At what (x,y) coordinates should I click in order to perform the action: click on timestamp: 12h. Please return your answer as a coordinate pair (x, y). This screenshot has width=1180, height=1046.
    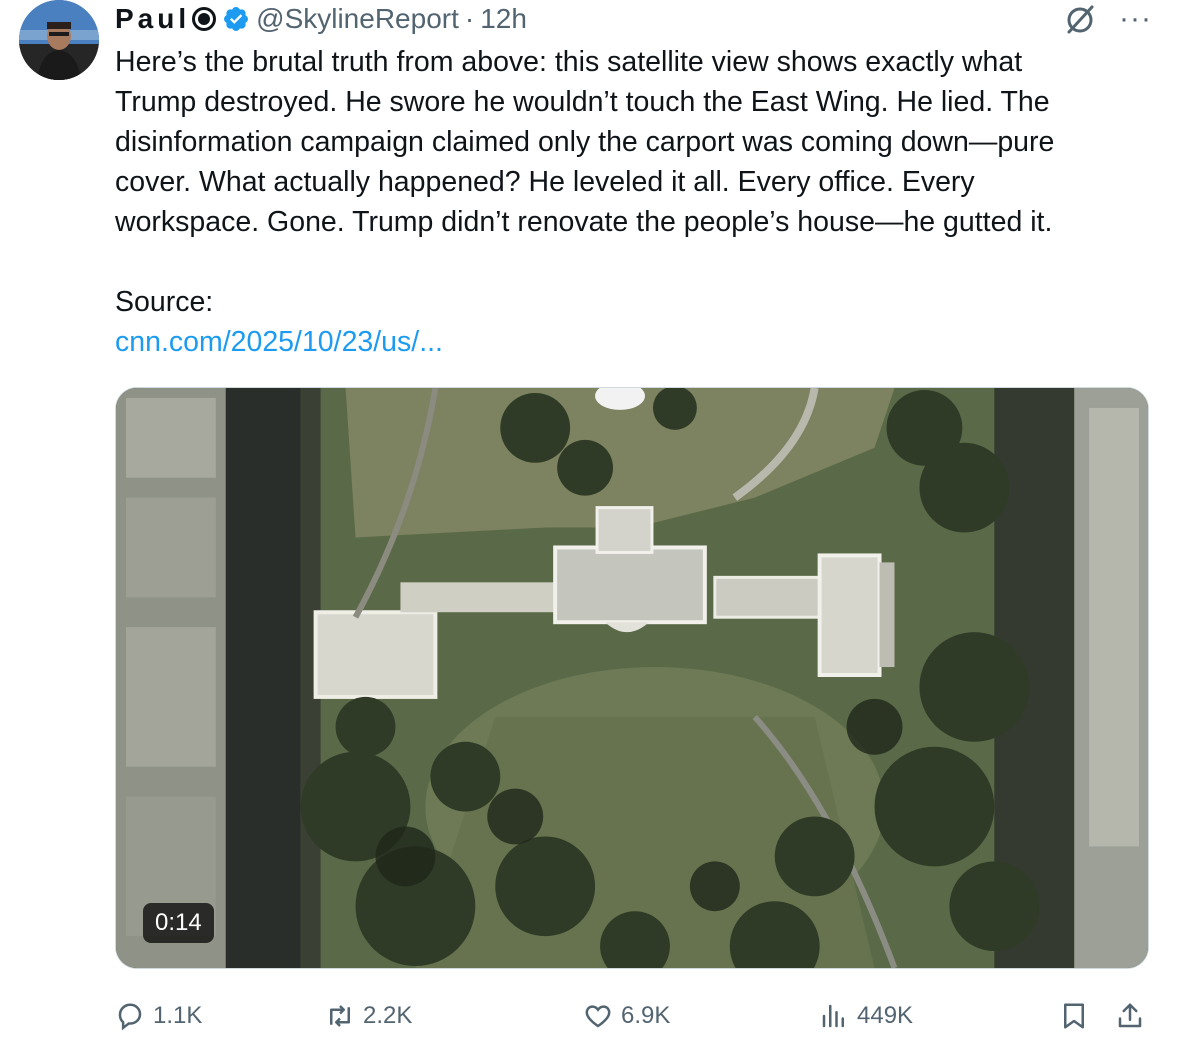
    Looking at the image, I should click on (503, 19).